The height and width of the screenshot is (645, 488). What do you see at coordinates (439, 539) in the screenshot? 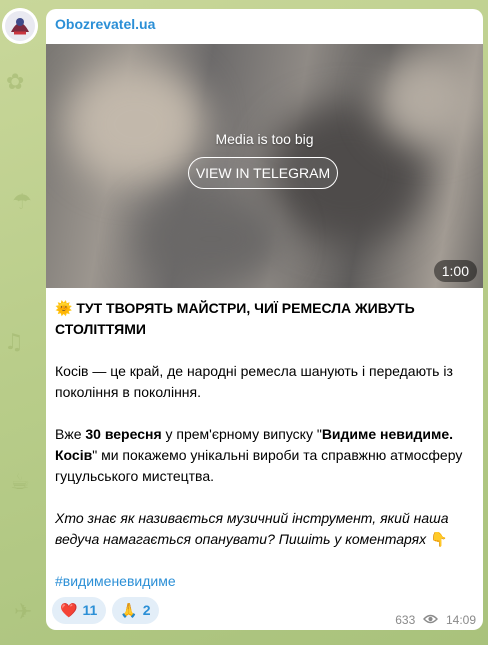
I see `pointing-down-emoji-icon: 👇` at bounding box center [439, 539].